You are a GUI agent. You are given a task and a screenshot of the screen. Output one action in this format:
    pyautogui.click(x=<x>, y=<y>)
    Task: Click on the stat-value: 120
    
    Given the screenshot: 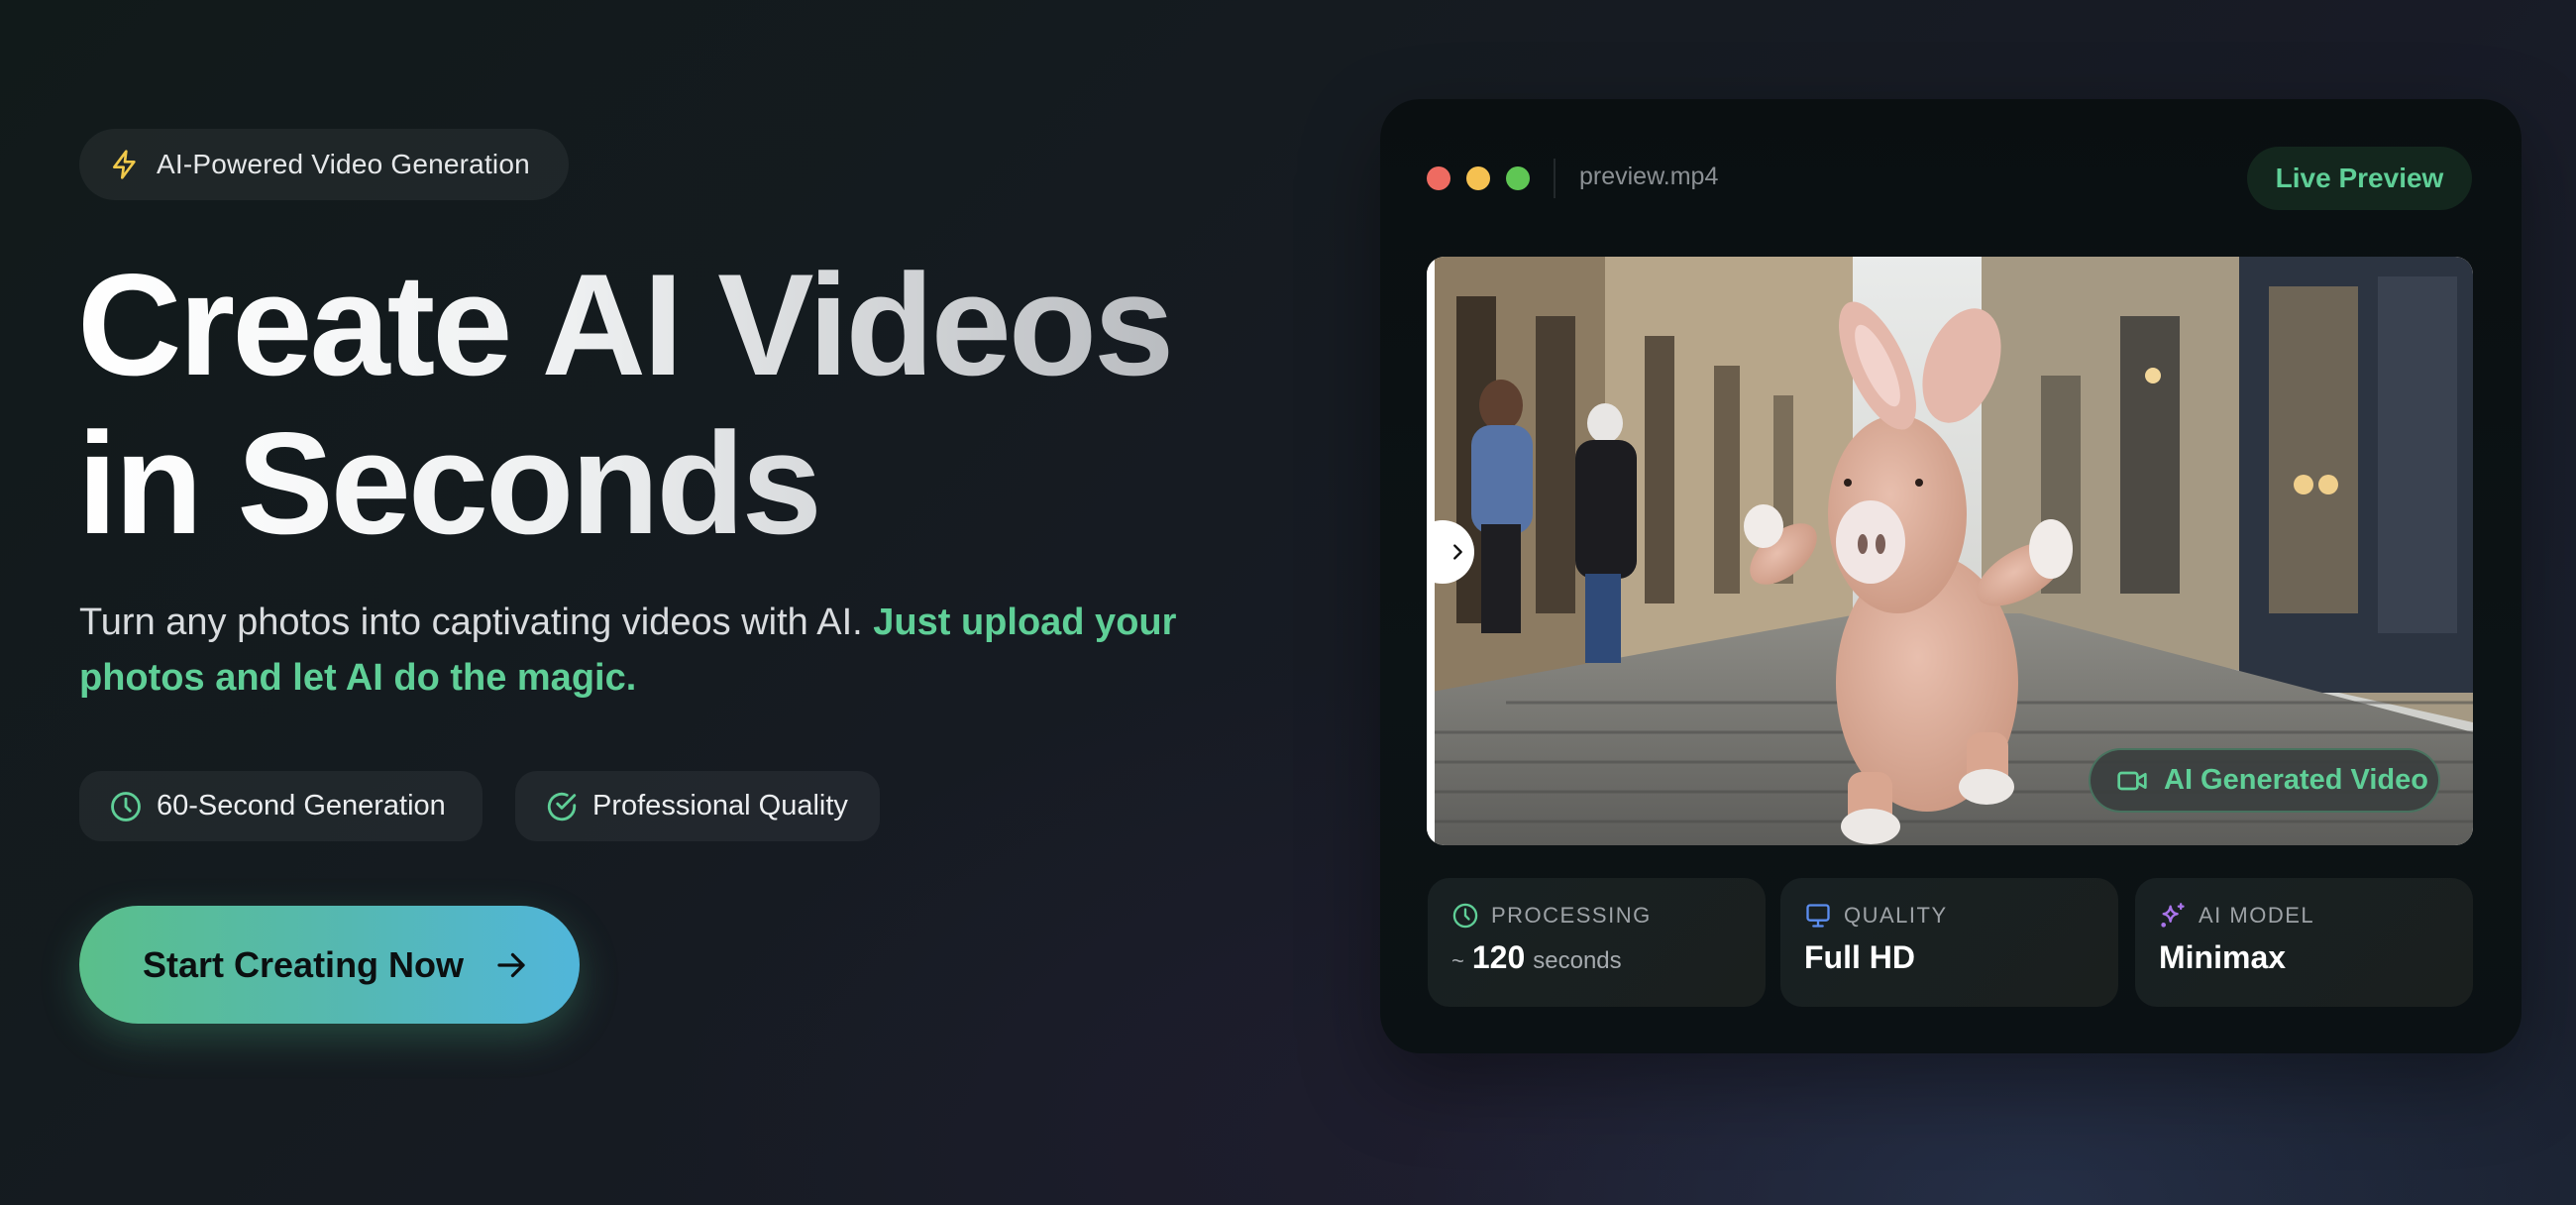 What is the action you would take?
    pyautogui.click(x=1499, y=957)
    